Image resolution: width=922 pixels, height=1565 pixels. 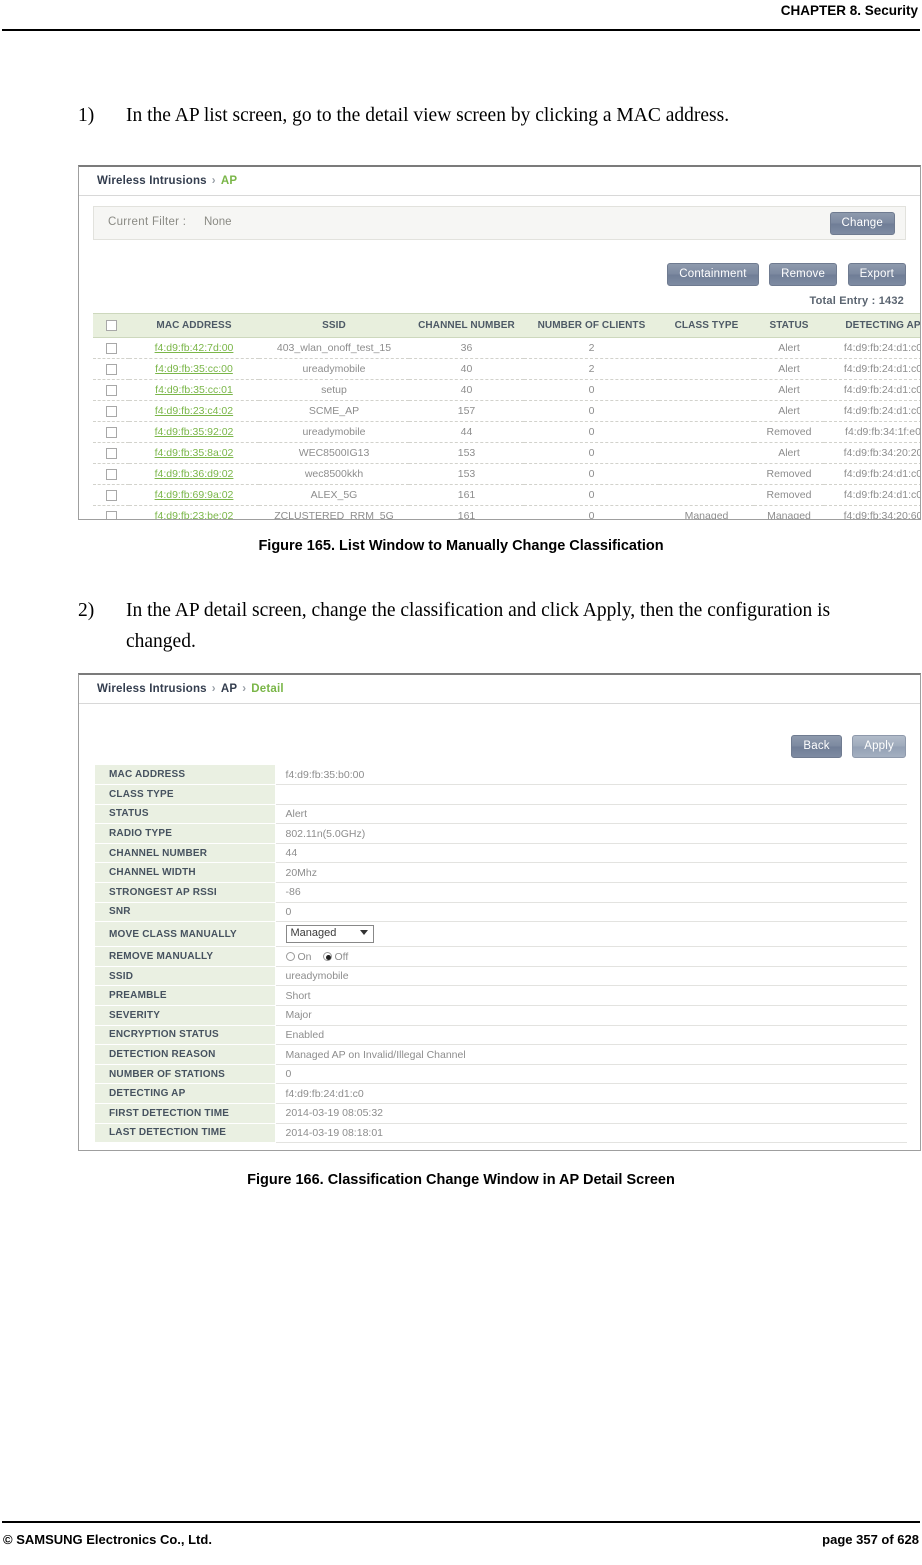 I want to click on cell-detecting-ap: f4:d9:fb:24:d1:c0, so click(x=872, y=390).